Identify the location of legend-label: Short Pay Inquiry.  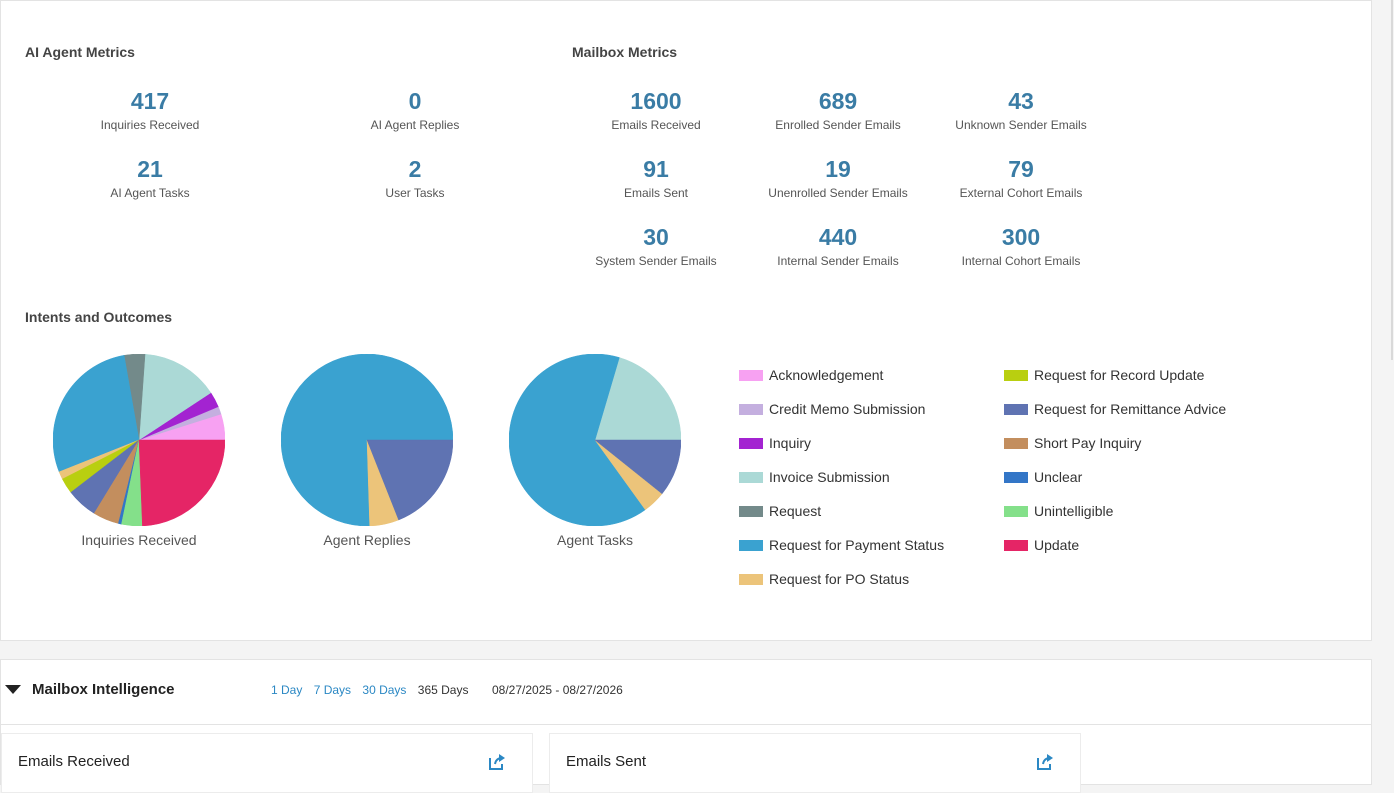
(1088, 443).